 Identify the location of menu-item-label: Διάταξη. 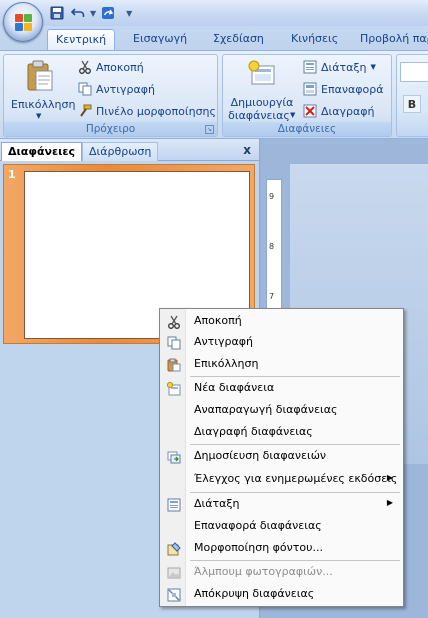
(217, 503).